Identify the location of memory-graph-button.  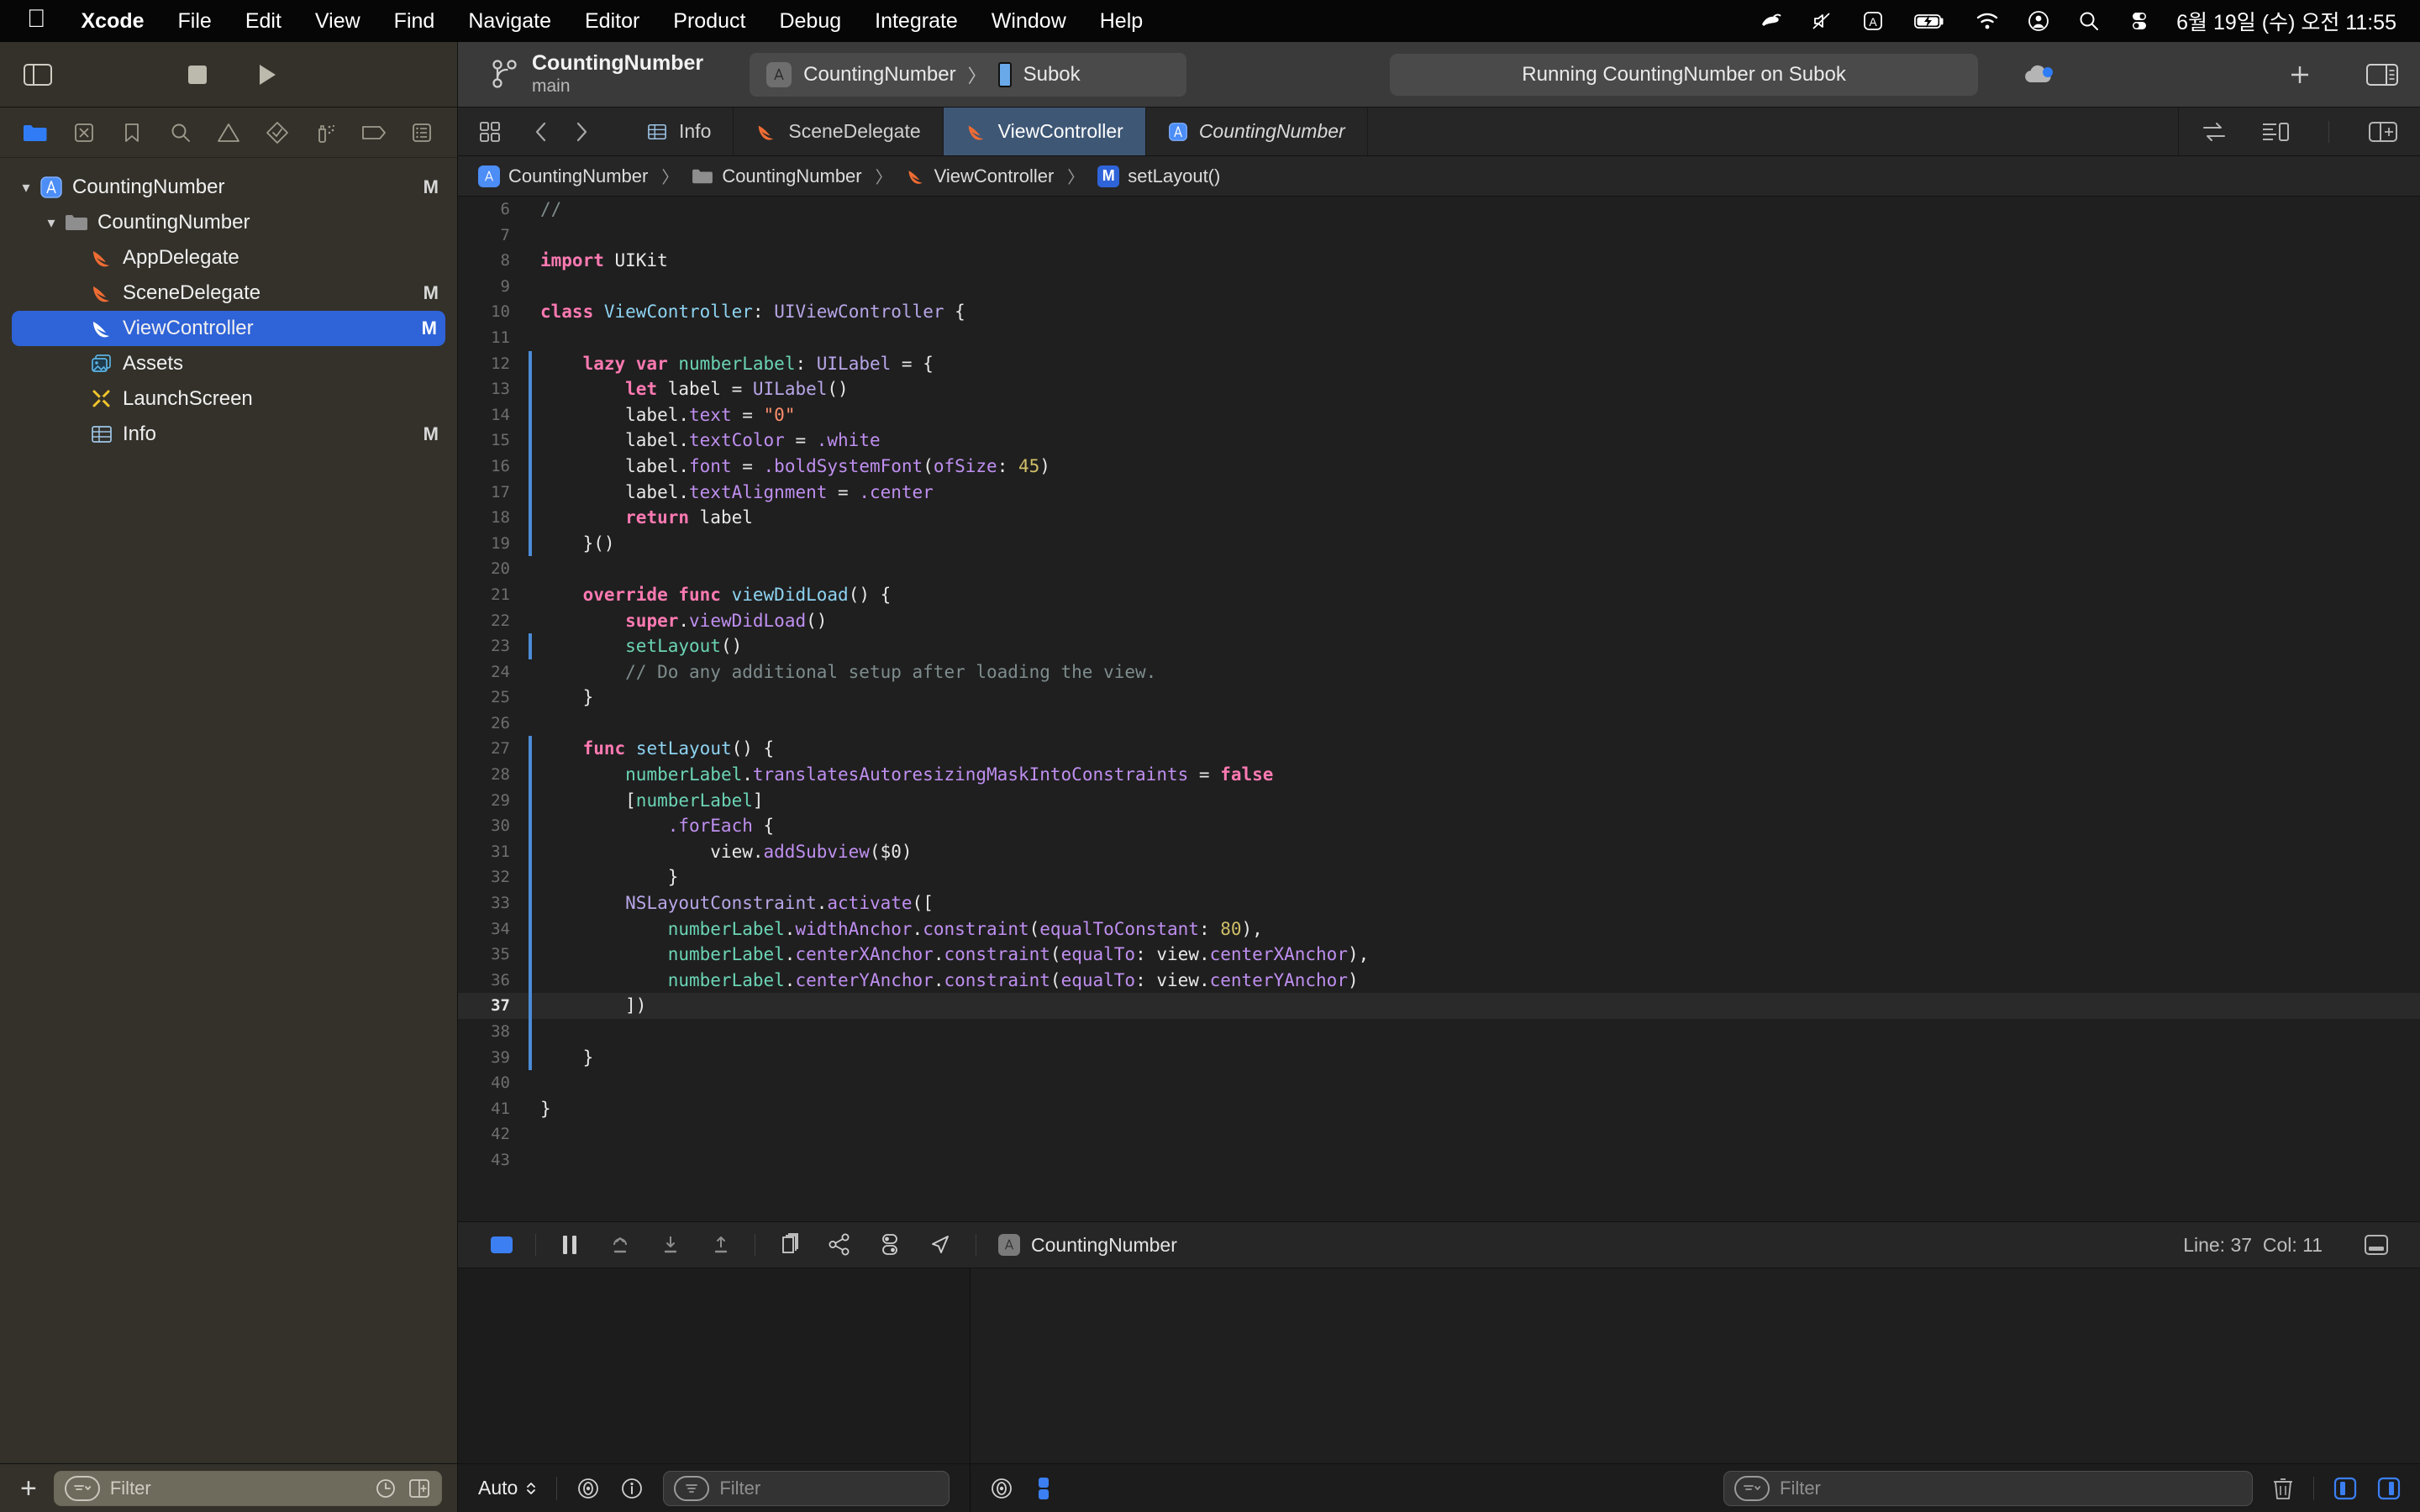
(840, 1245).